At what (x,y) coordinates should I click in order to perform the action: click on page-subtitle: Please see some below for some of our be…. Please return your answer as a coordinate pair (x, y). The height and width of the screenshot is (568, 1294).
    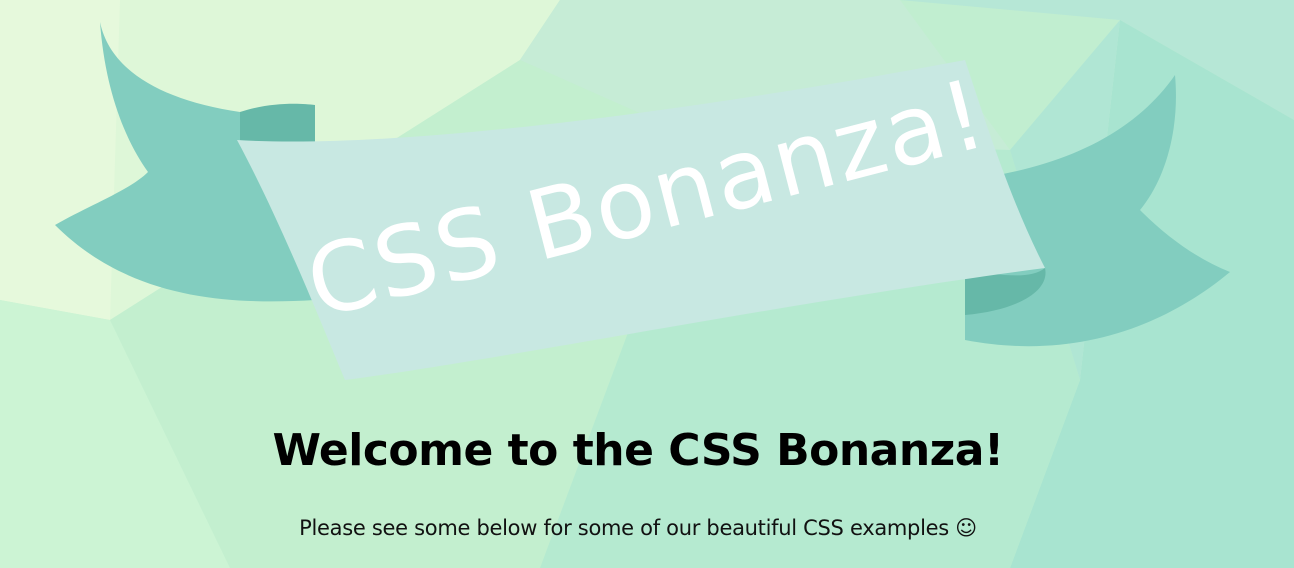
    Looking at the image, I should click on (638, 528).